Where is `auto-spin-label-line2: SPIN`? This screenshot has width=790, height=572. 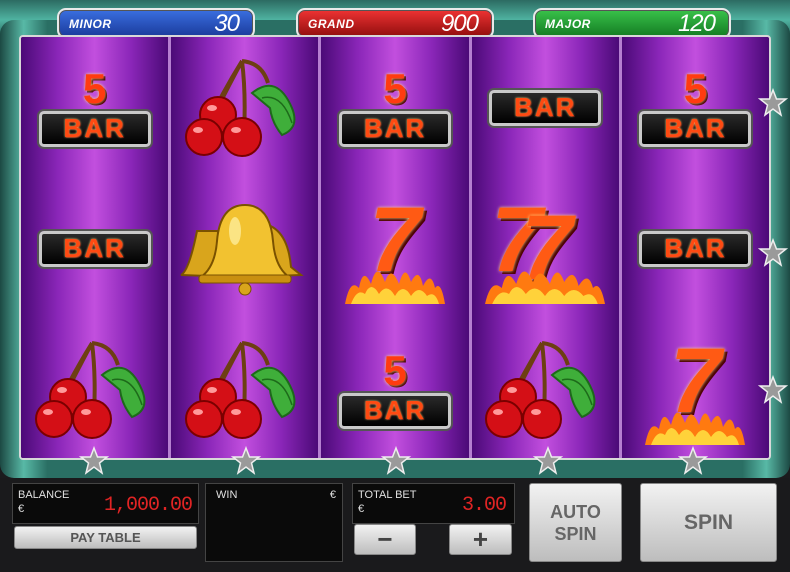
auto-spin-label-line2: SPIN is located at coordinates (575, 533).